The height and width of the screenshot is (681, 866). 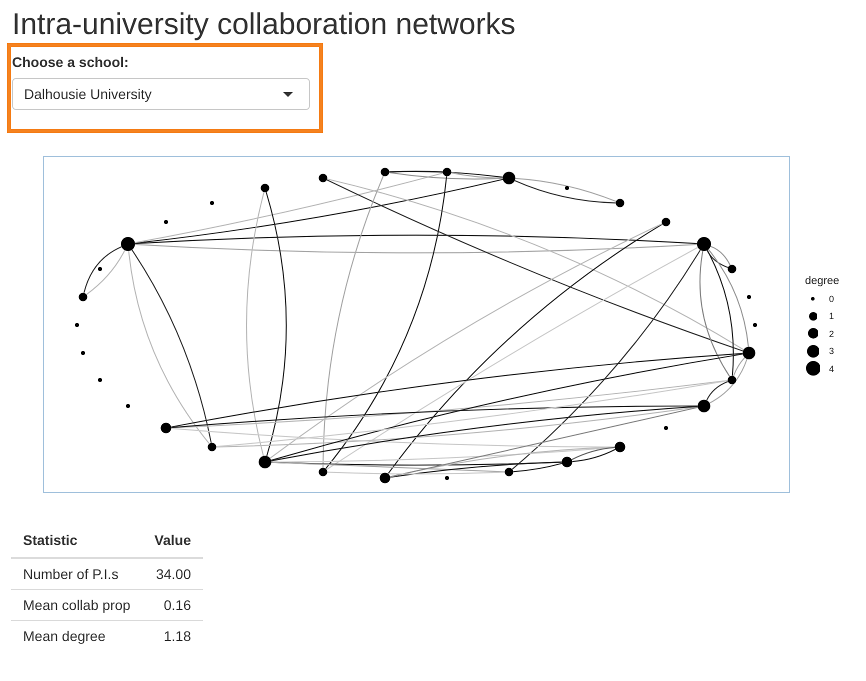 I want to click on caret-icon, so click(x=288, y=94).